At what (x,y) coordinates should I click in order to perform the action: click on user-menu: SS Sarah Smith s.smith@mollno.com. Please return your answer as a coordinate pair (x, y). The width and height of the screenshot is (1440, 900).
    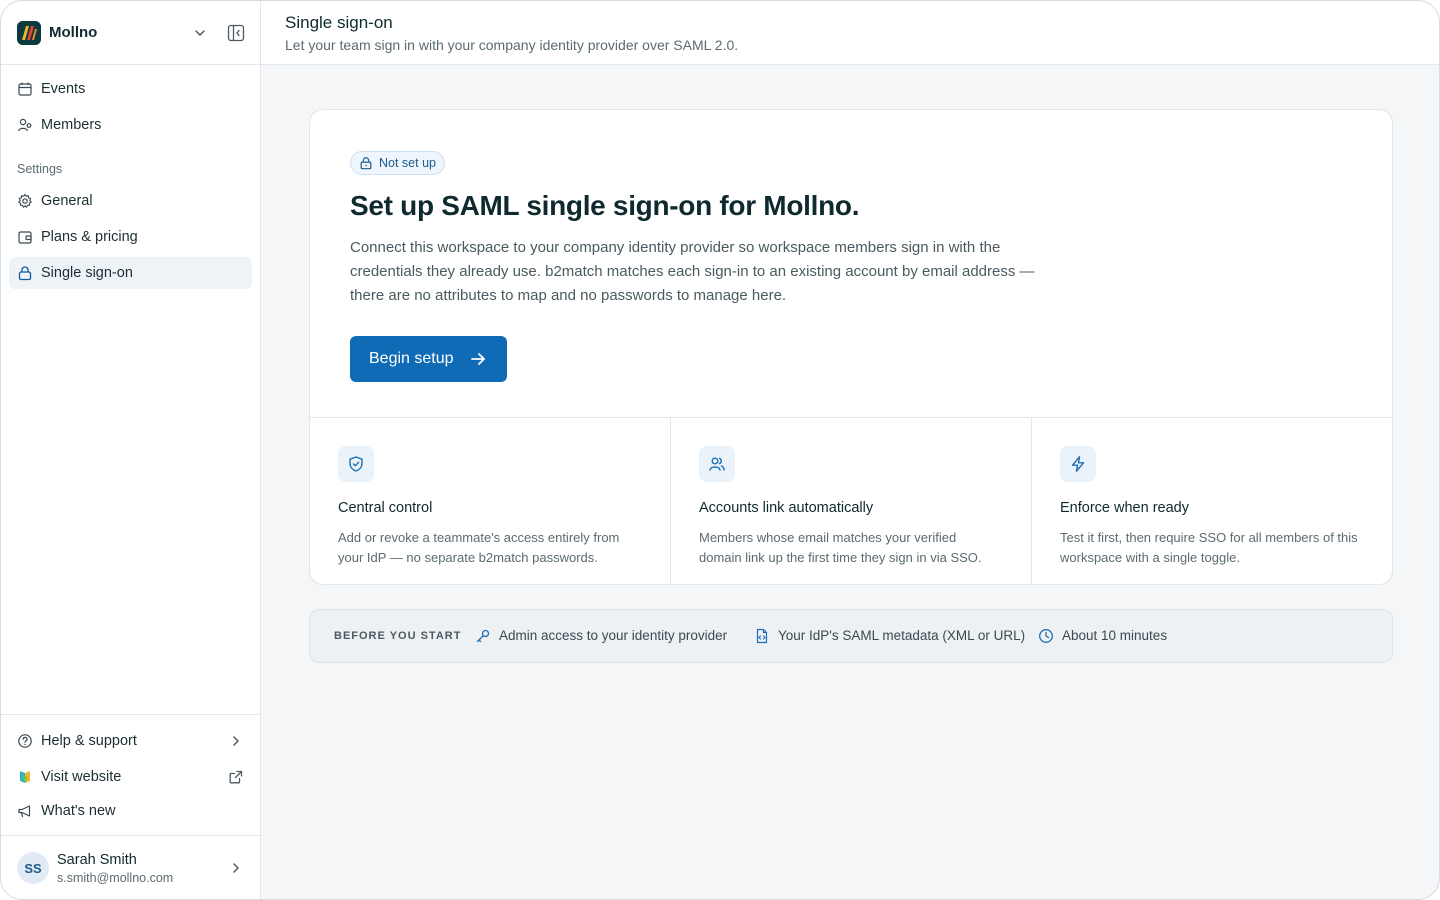
    Looking at the image, I should click on (130, 867).